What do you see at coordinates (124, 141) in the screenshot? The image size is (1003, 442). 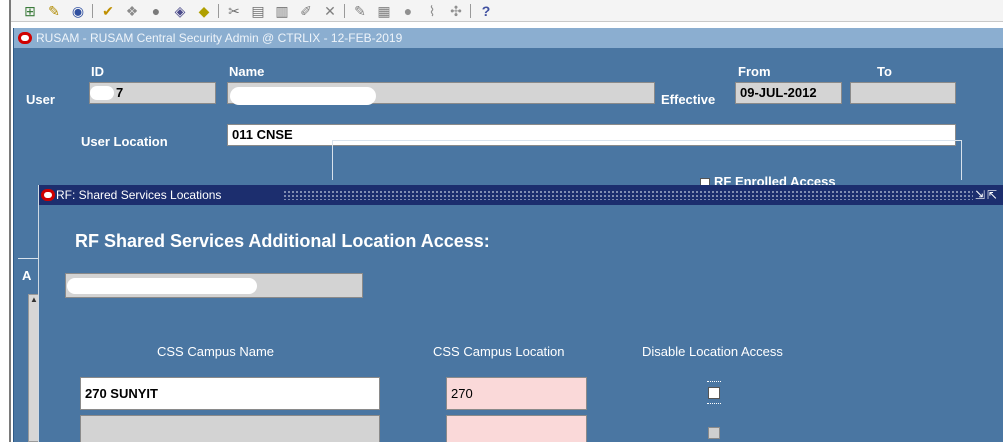 I see `user-location-label: User Location` at bounding box center [124, 141].